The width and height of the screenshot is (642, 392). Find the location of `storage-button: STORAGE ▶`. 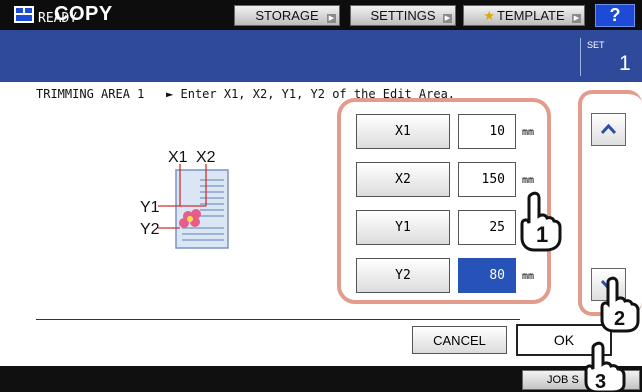

storage-button: STORAGE ▶ is located at coordinates (287, 15).